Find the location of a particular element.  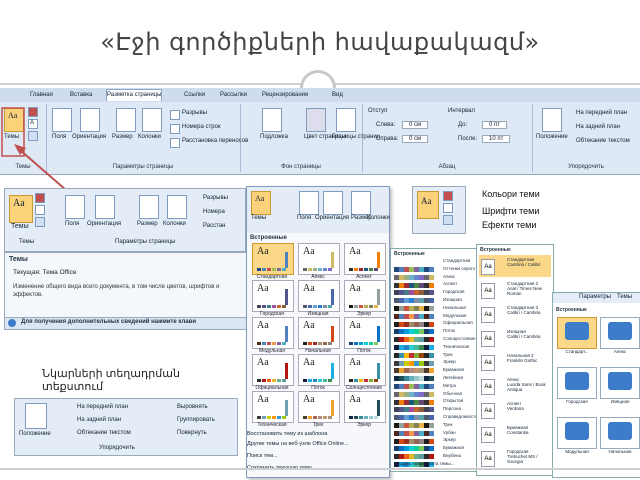

indent-left-input: 0 см is located at coordinates (415, 125).